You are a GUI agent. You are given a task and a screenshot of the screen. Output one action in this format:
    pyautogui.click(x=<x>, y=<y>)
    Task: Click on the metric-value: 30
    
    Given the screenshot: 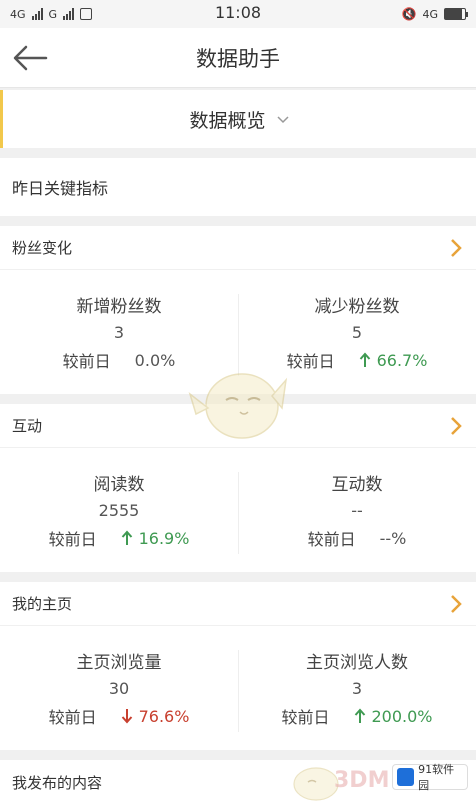 What is the action you would take?
    pyautogui.click(x=119, y=688)
    